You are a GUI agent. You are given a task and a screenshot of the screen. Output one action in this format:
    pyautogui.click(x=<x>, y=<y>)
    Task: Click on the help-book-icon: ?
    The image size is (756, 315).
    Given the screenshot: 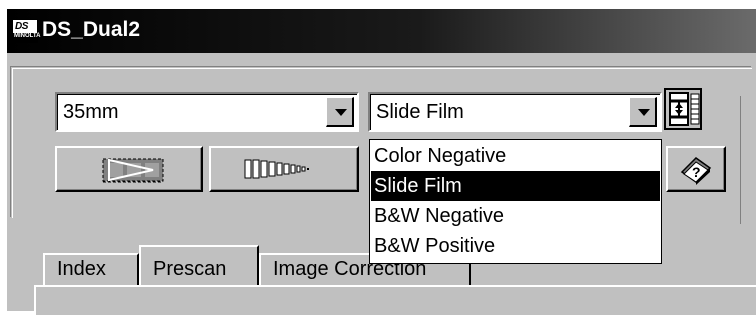 What is the action you would take?
    pyautogui.click(x=696, y=171)
    